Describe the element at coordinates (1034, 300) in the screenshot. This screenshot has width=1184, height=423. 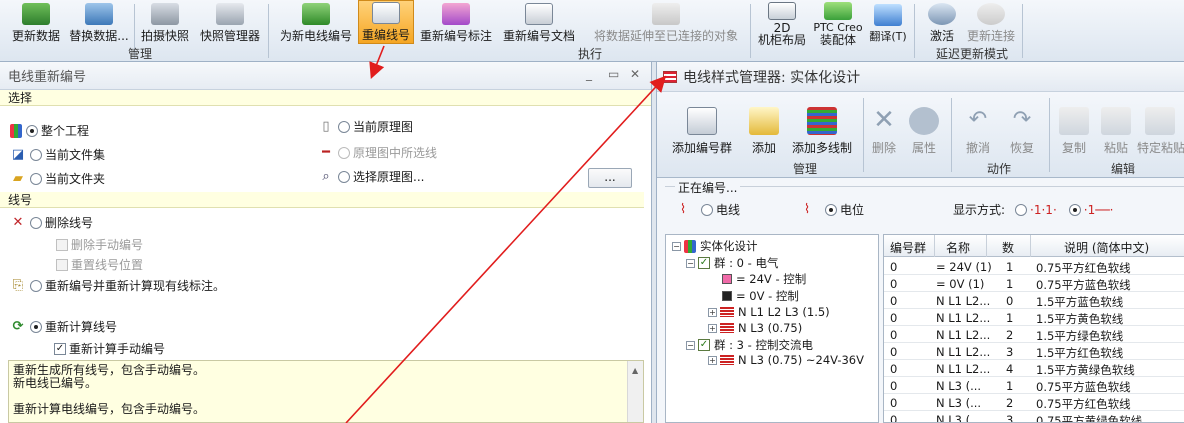
I see `table-row: 0 N L1 L2... 0 1.5平方蓝色软线` at that location.